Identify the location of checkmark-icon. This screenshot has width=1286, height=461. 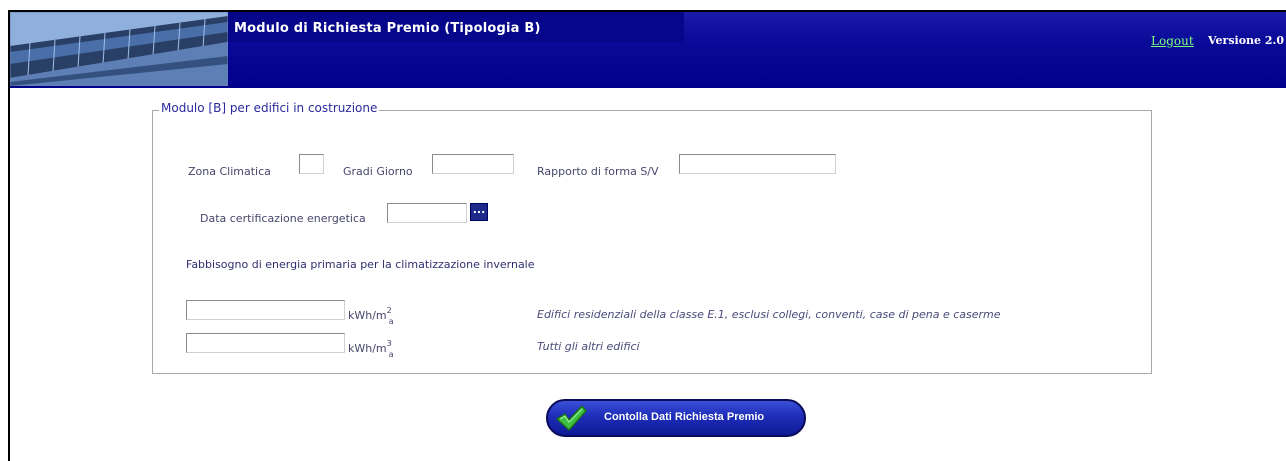
(571, 418).